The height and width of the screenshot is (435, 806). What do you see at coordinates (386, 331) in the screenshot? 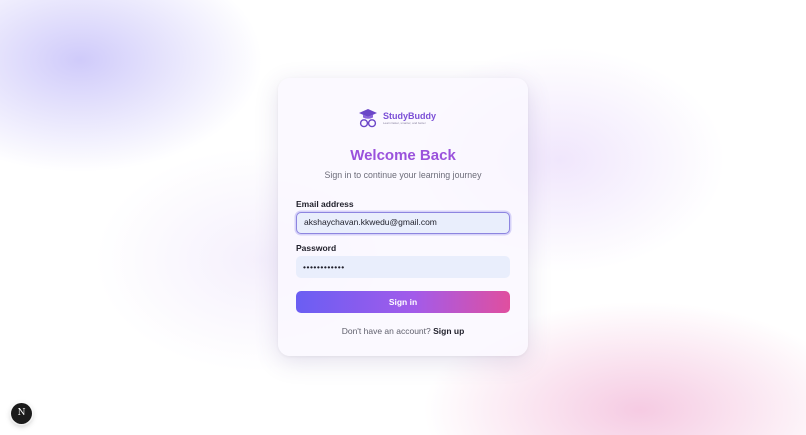
I see `signup-prompt-text: Don't have an account?` at bounding box center [386, 331].